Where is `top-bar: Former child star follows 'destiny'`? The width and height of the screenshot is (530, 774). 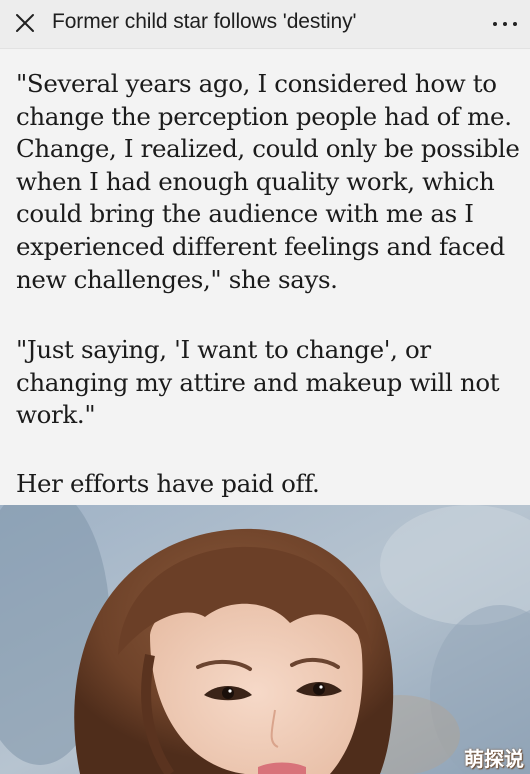 top-bar: Former child star follows 'destiny' is located at coordinates (265, 24).